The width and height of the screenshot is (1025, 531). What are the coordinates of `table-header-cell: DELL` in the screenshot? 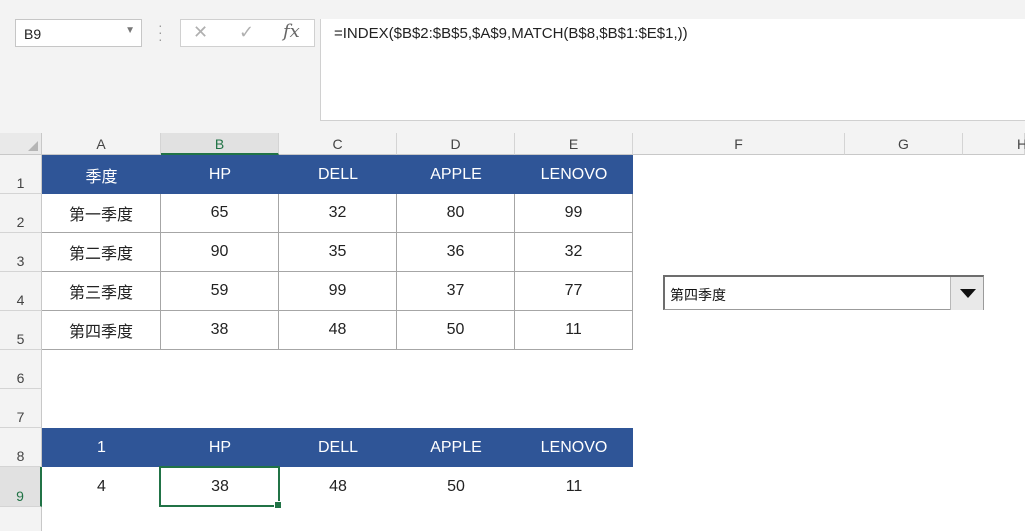 It's located at (338, 174).